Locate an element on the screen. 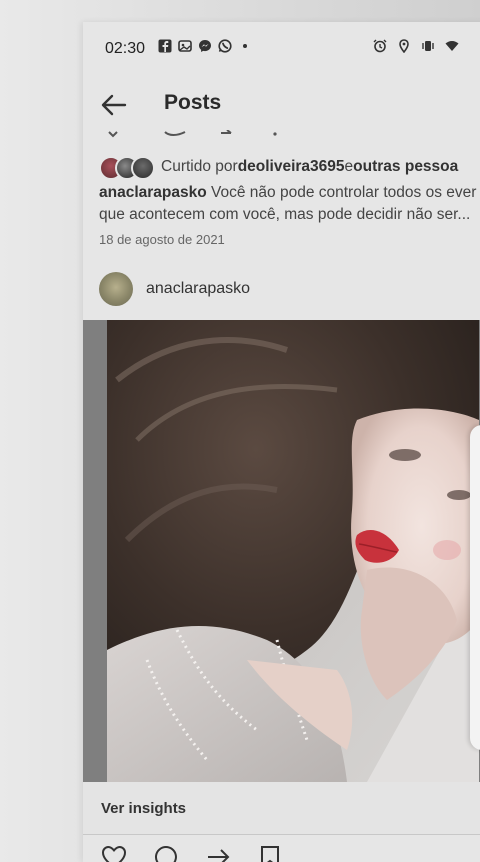  photos-icon is located at coordinates (185, 46).